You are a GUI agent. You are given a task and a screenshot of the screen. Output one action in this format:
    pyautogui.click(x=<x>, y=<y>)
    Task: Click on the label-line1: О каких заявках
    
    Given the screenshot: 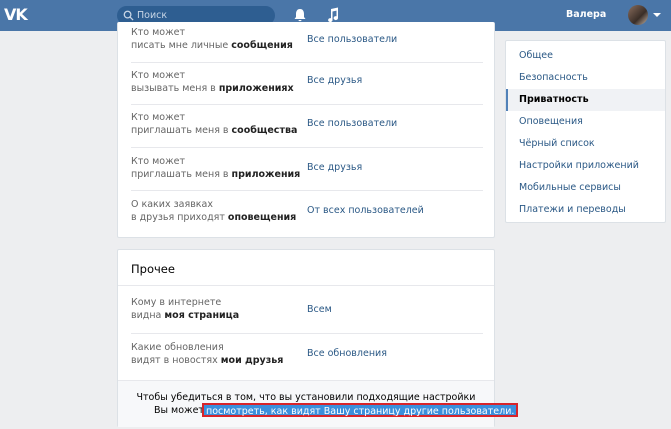 What is the action you would take?
    pyautogui.click(x=172, y=204)
    